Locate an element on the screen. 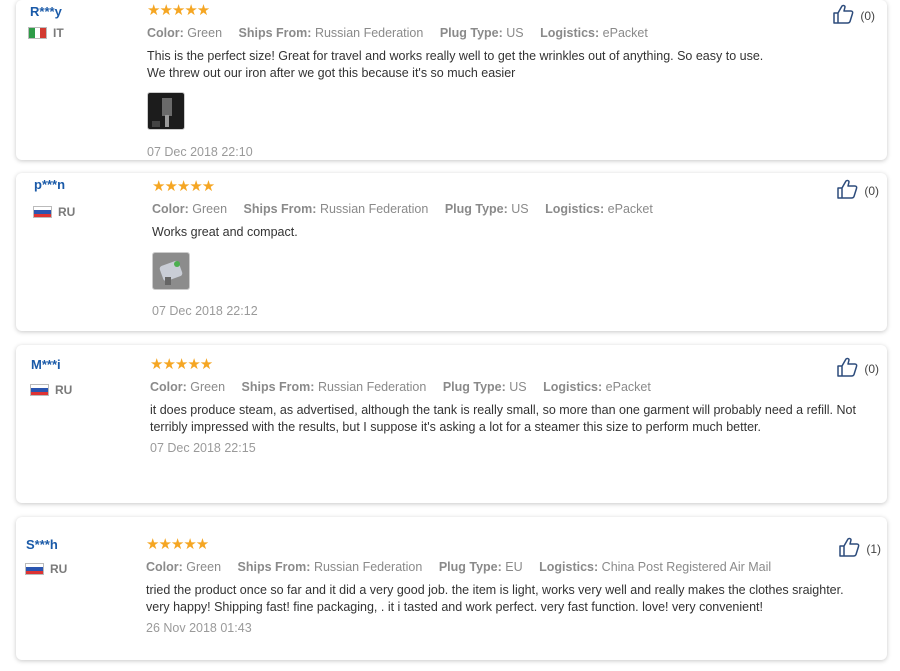 The image size is (900, 671). like-count: (1) is located at coordinates (873, 548).